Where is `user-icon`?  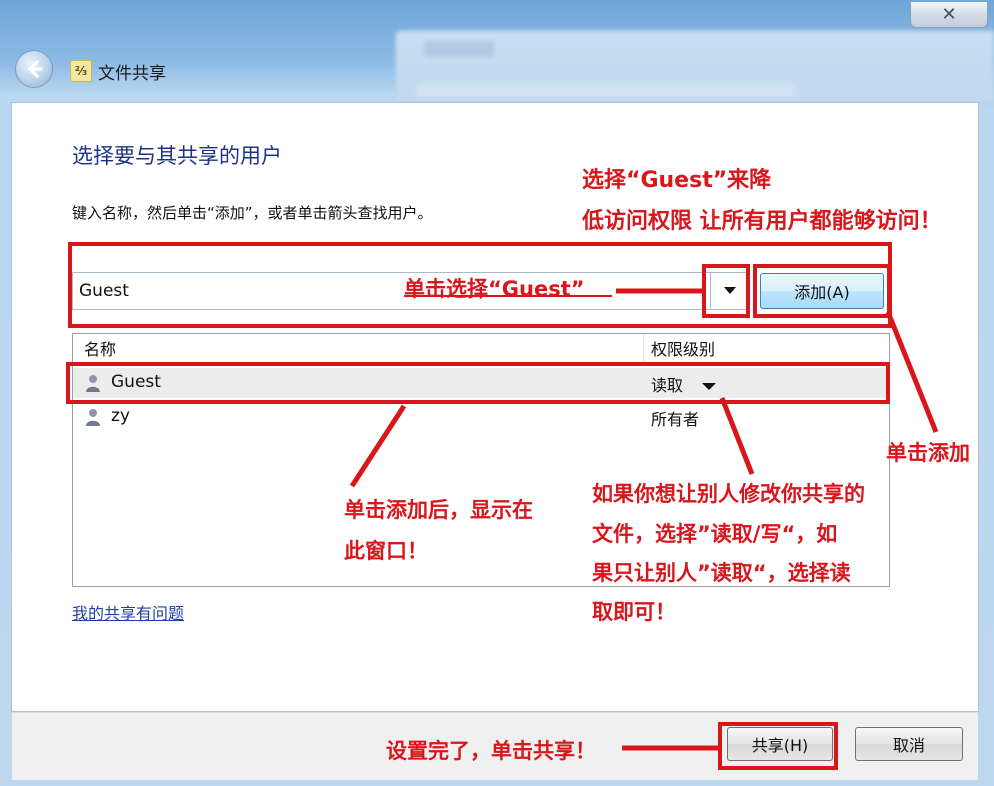 user-icon is located at coordinates (93, 417).